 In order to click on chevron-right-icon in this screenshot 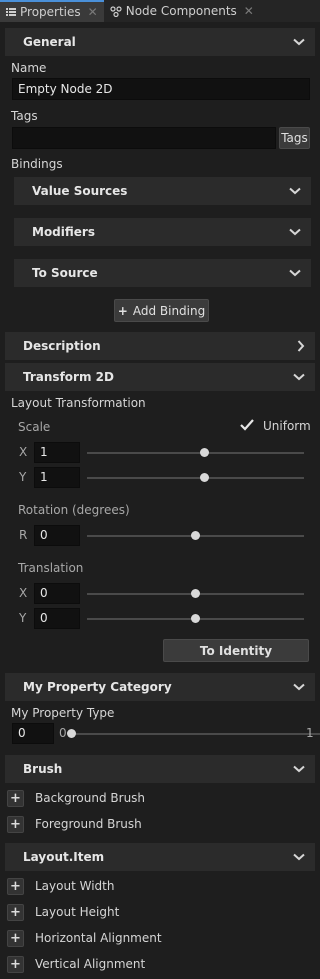, I will do `click(301, 346)`.